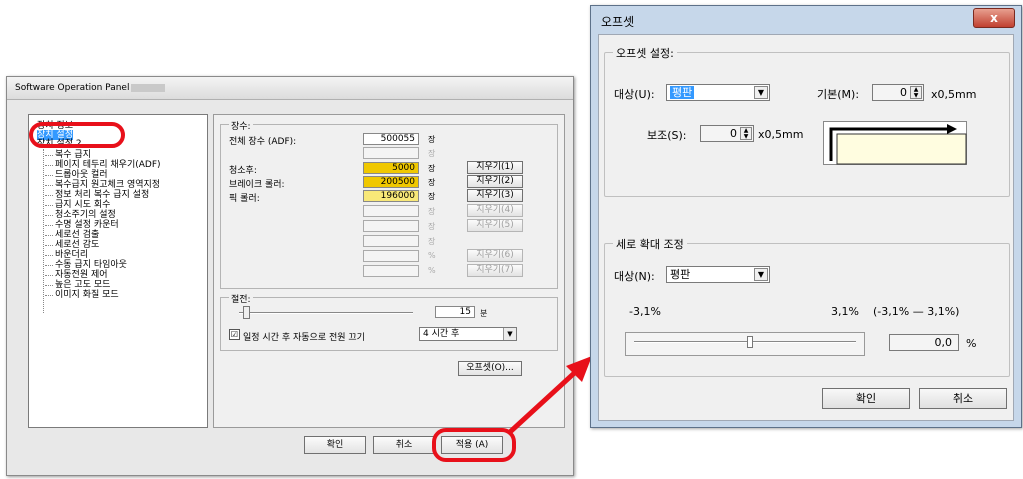 Image resolution: width=1023 pixels, height=479 pixels. What do you see at coordinates (432, 168) in the screenshot?
I see `after-cleaning-unit: 장` at bounding box center [432, 168].